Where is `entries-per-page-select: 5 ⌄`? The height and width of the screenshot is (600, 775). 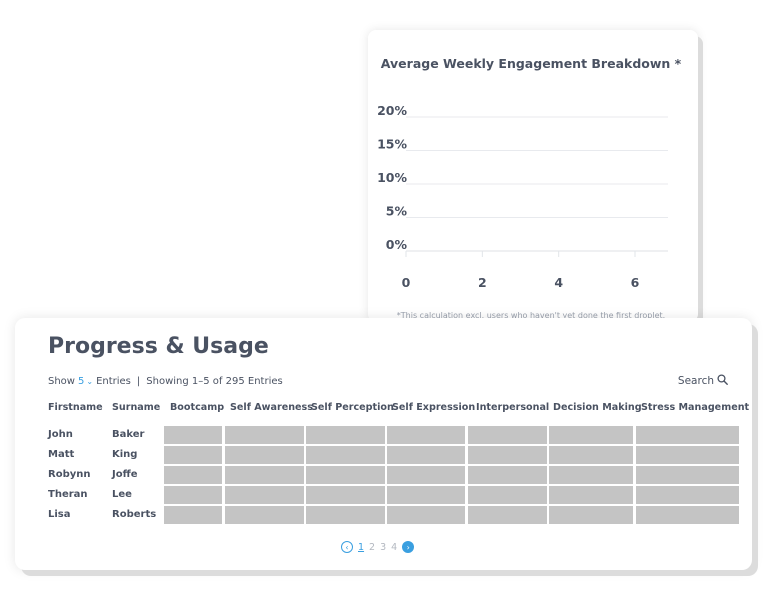
entries-per-page-select: 5 ⌄ is located at coordinates (85, 381).